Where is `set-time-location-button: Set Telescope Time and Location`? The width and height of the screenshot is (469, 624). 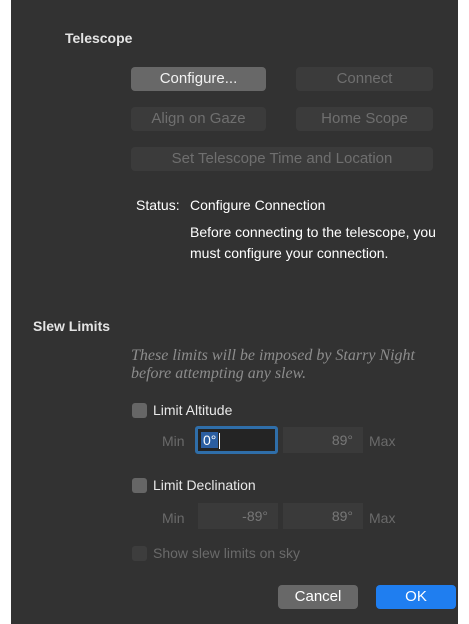 set-time-location-button: Set Telescope Time and Location is located at coordinates (282, 159).